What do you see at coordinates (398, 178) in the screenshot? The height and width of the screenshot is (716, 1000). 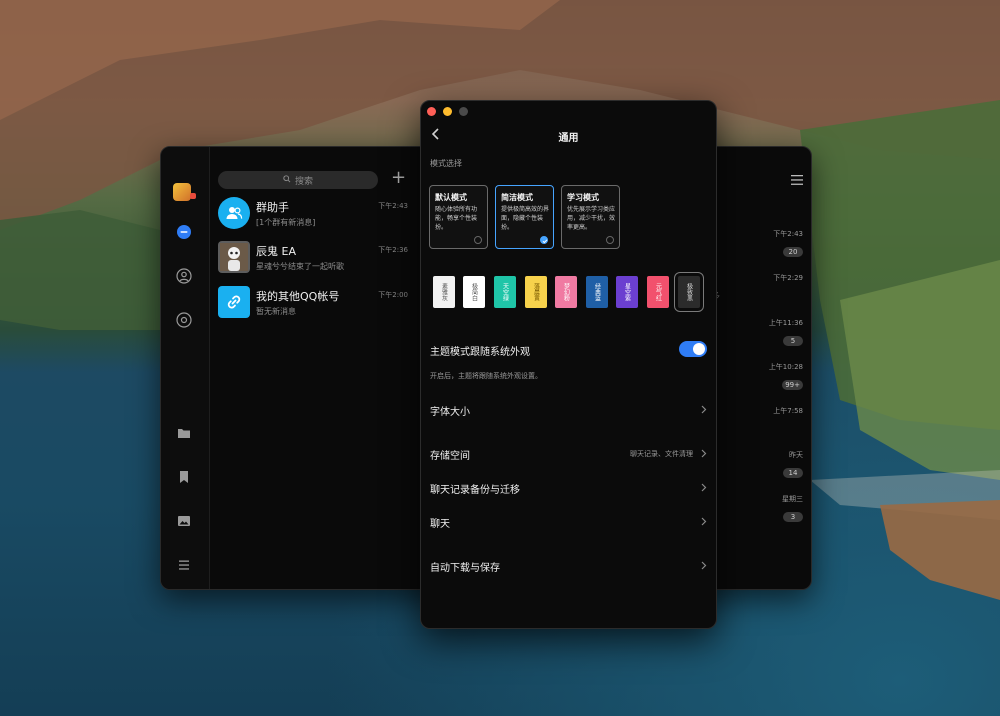 I see `add-button: +` at bounding box center [398, 178].